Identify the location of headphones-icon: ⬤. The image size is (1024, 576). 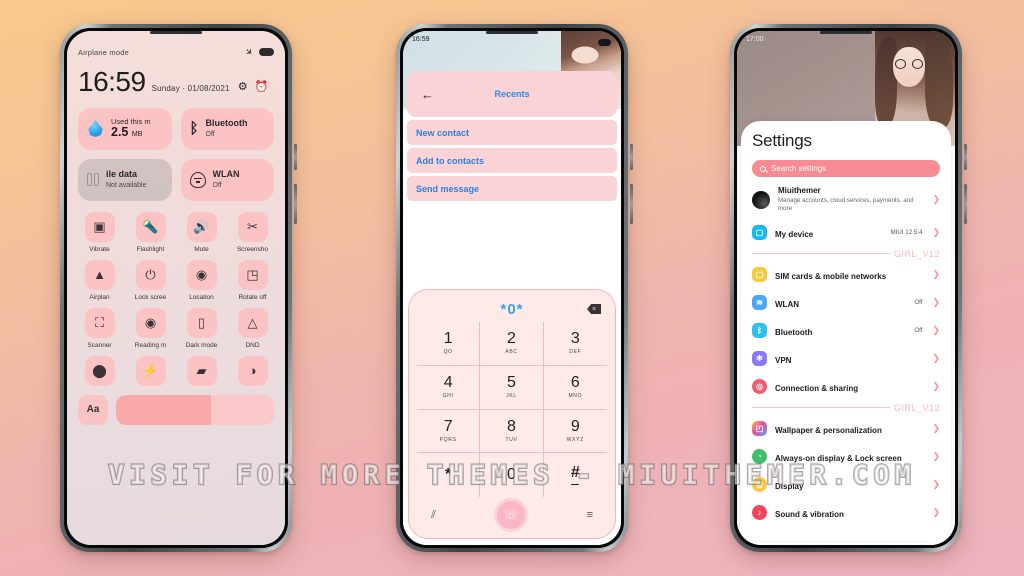
(99, 370).